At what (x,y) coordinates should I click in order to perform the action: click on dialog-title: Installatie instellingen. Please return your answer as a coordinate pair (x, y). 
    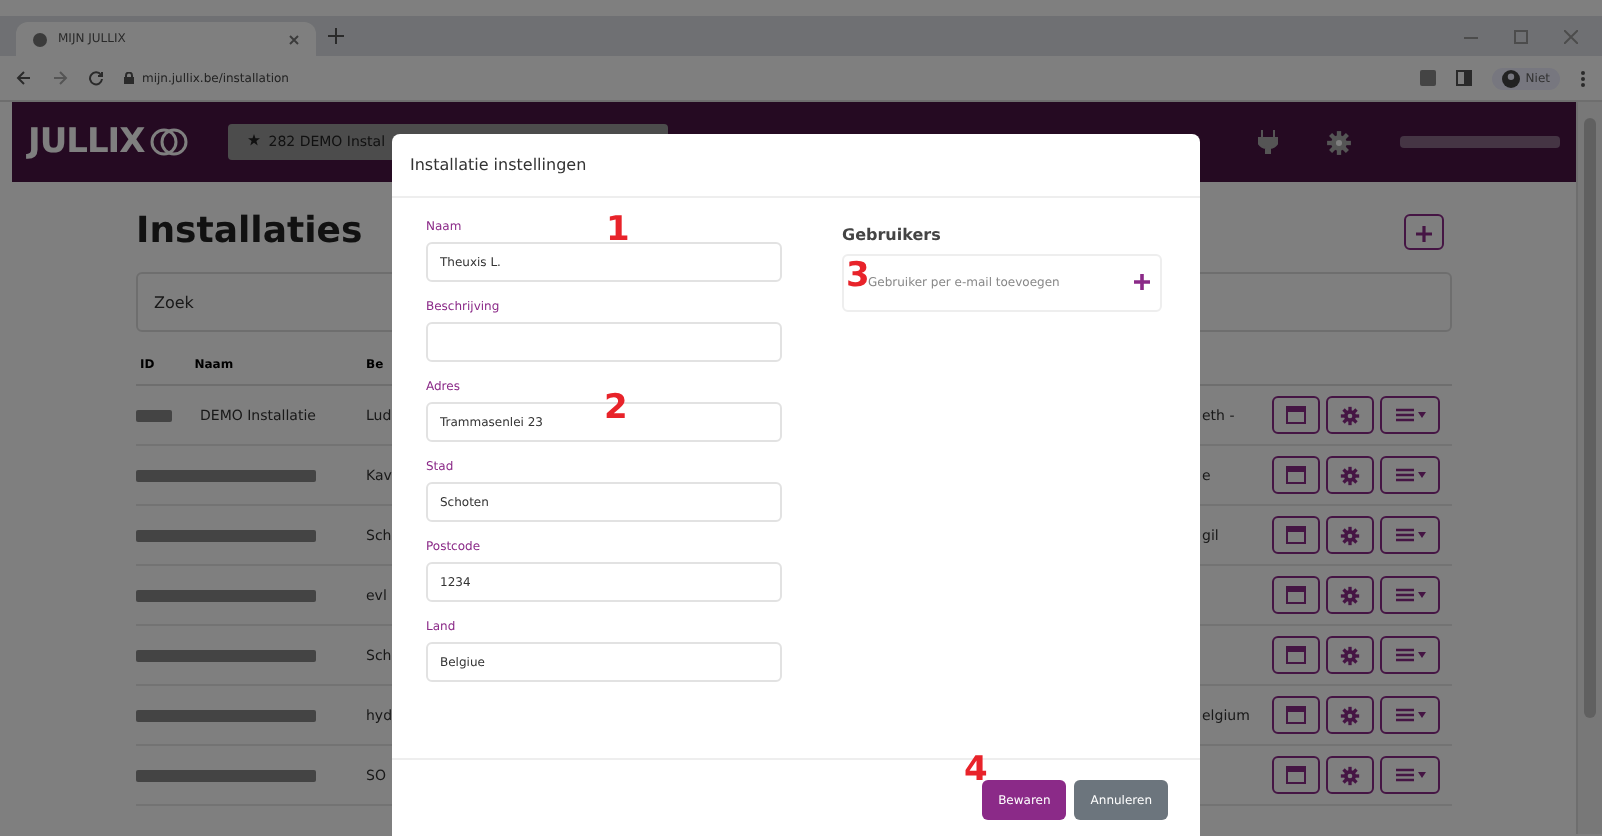
    Looking at the image, I should click on (796, 166).